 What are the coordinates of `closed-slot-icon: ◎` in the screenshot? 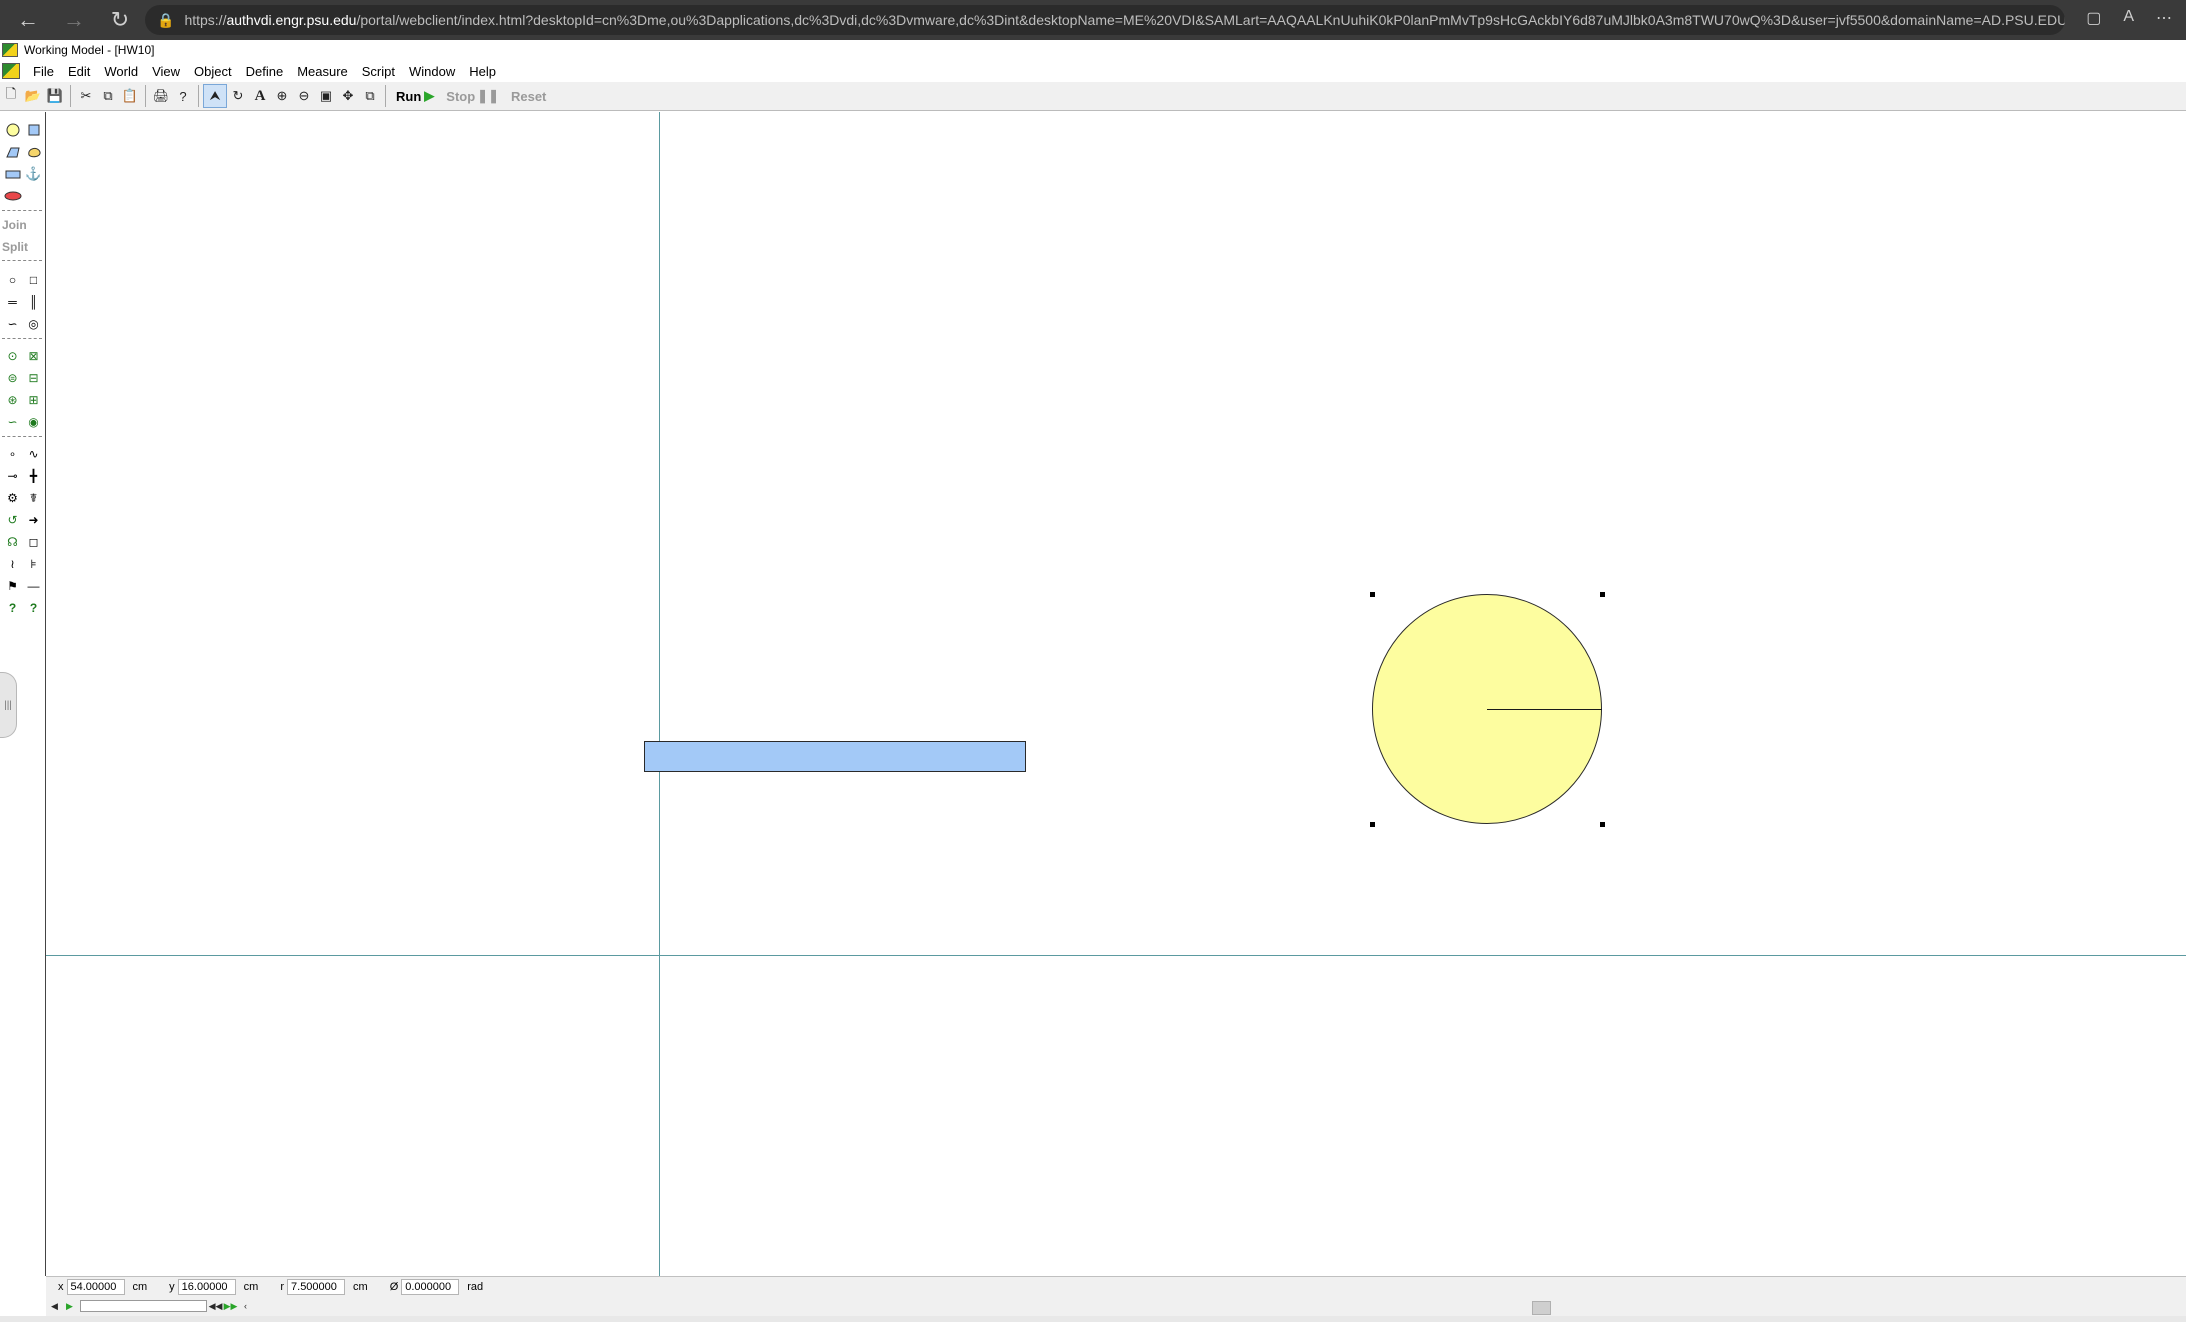 It's located at (34, 324).